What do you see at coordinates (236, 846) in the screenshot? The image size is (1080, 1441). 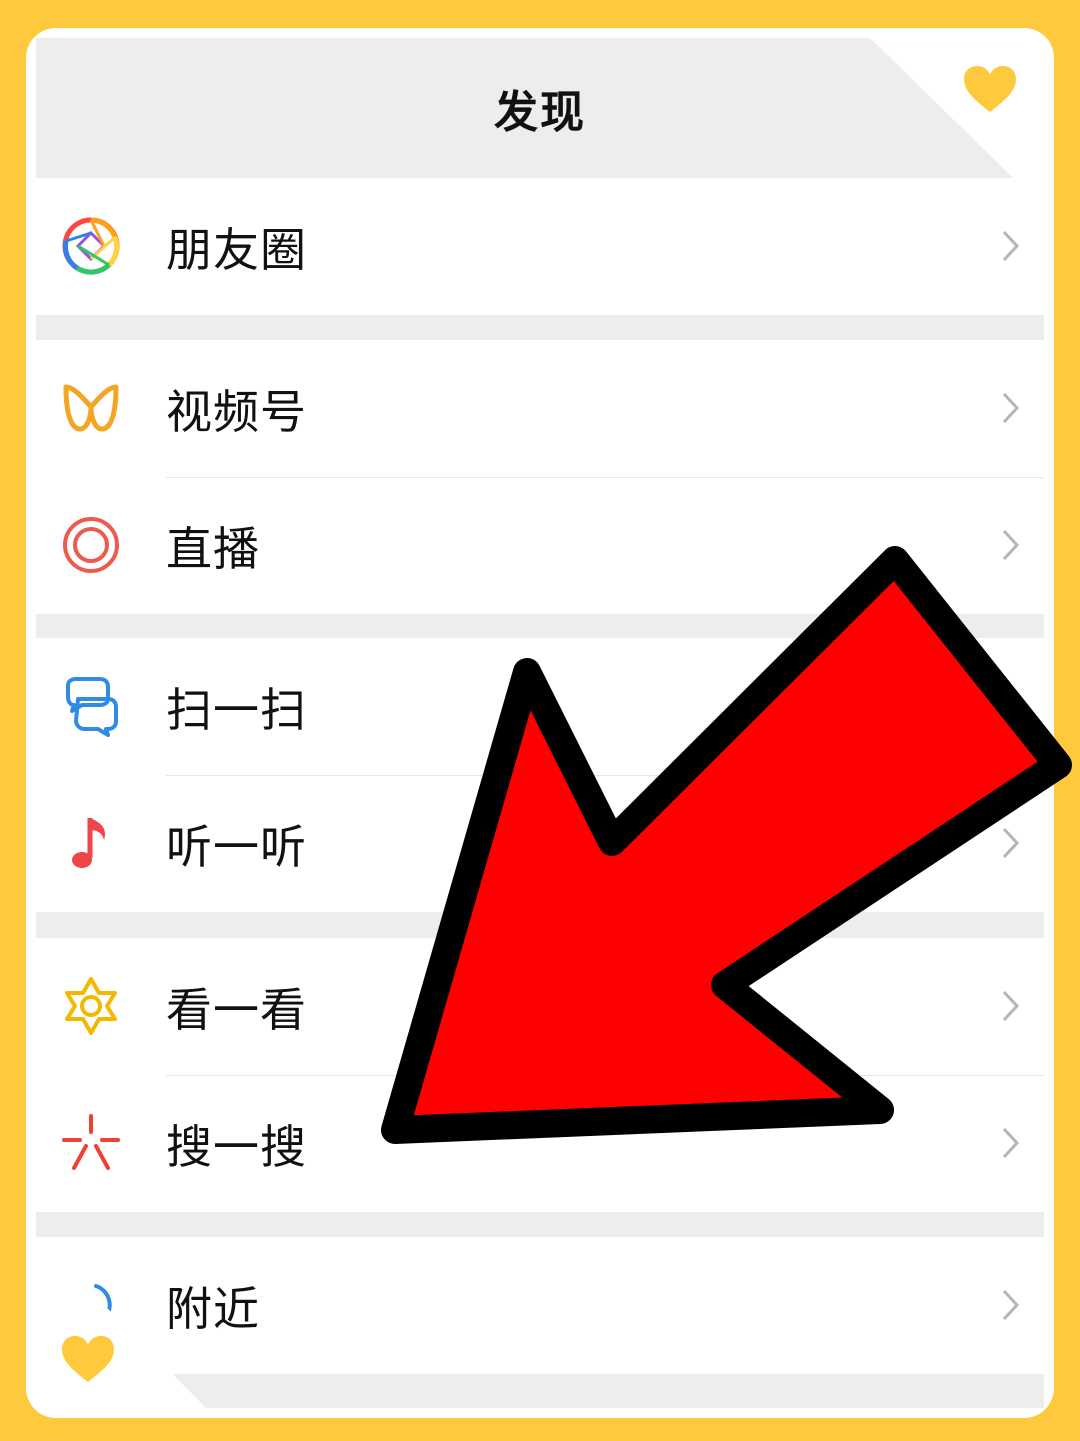 I see `menu-item-label: 听一听` at bounding box center [236, 846].